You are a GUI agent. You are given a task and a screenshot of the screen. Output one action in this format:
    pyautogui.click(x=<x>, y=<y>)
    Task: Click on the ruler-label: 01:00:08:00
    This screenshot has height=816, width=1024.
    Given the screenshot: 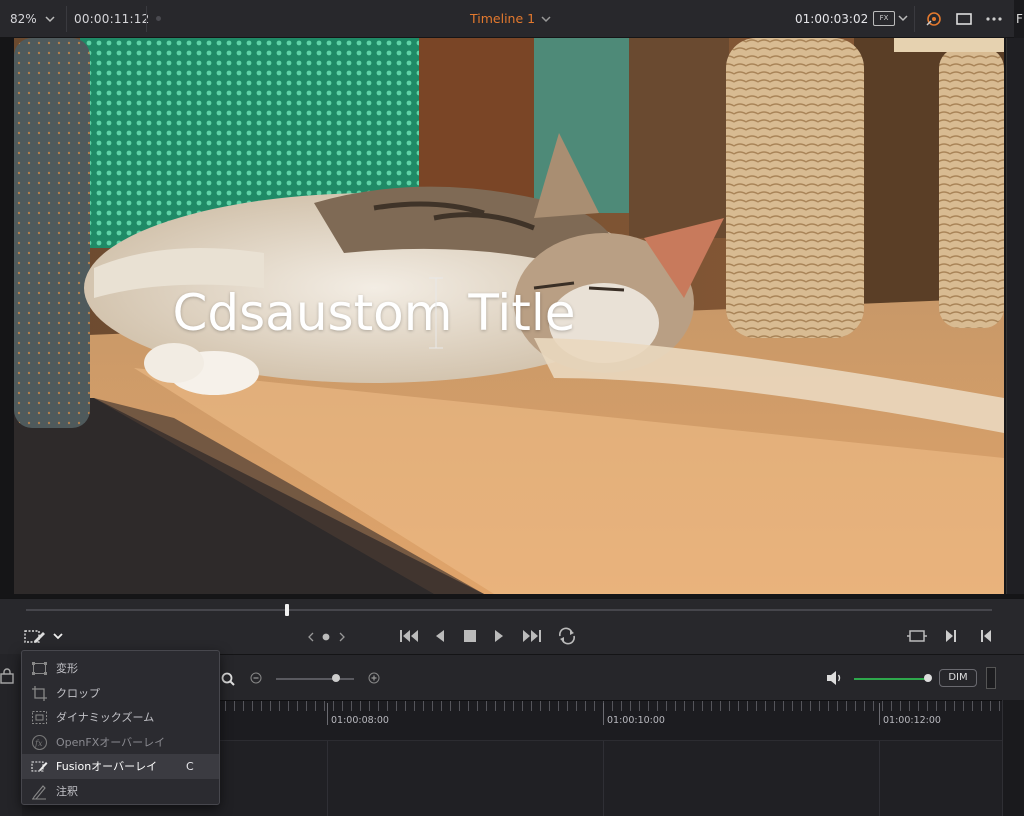 What is the action you would take?
    pyautogui.click(x=360, y=720)
    